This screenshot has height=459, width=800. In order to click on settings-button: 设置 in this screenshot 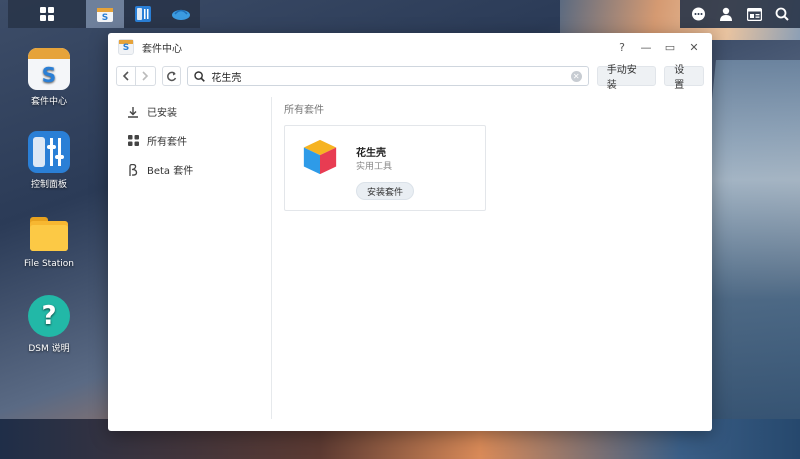, I will do `click(684, 78)`.